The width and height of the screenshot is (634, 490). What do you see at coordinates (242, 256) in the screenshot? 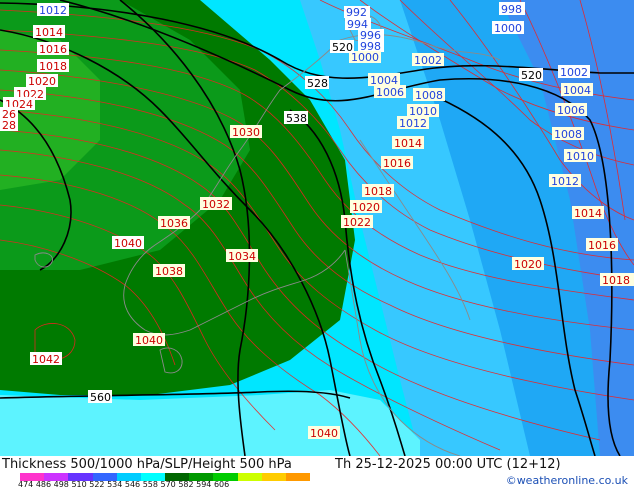
I see `slp-label: 1034` at bounding box center [242, 256].